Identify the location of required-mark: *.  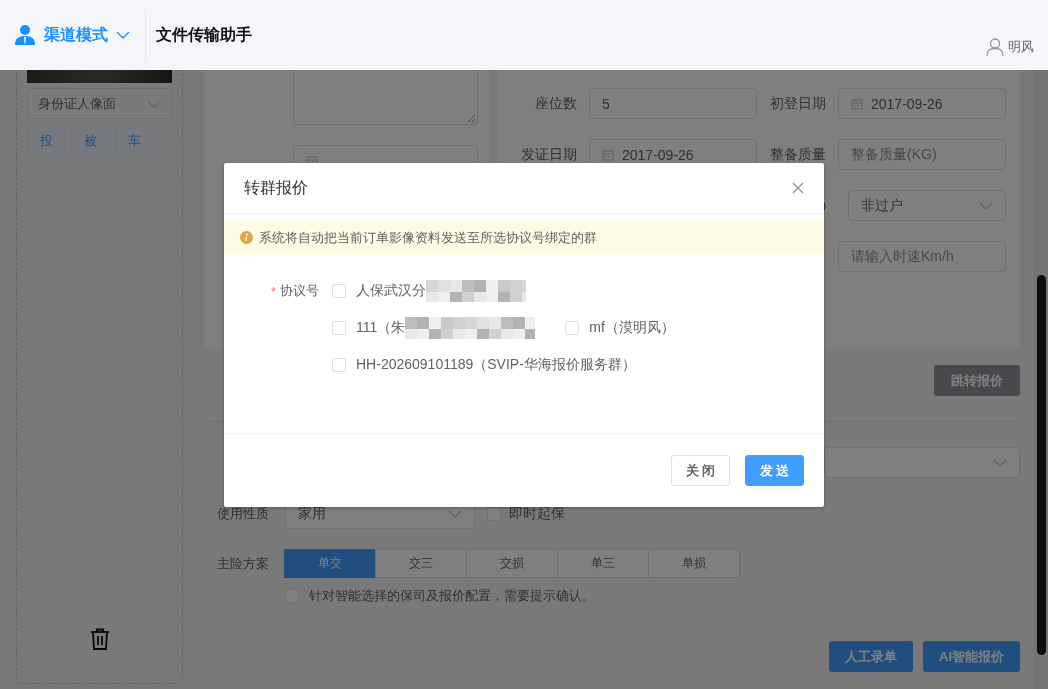
(273, 291).